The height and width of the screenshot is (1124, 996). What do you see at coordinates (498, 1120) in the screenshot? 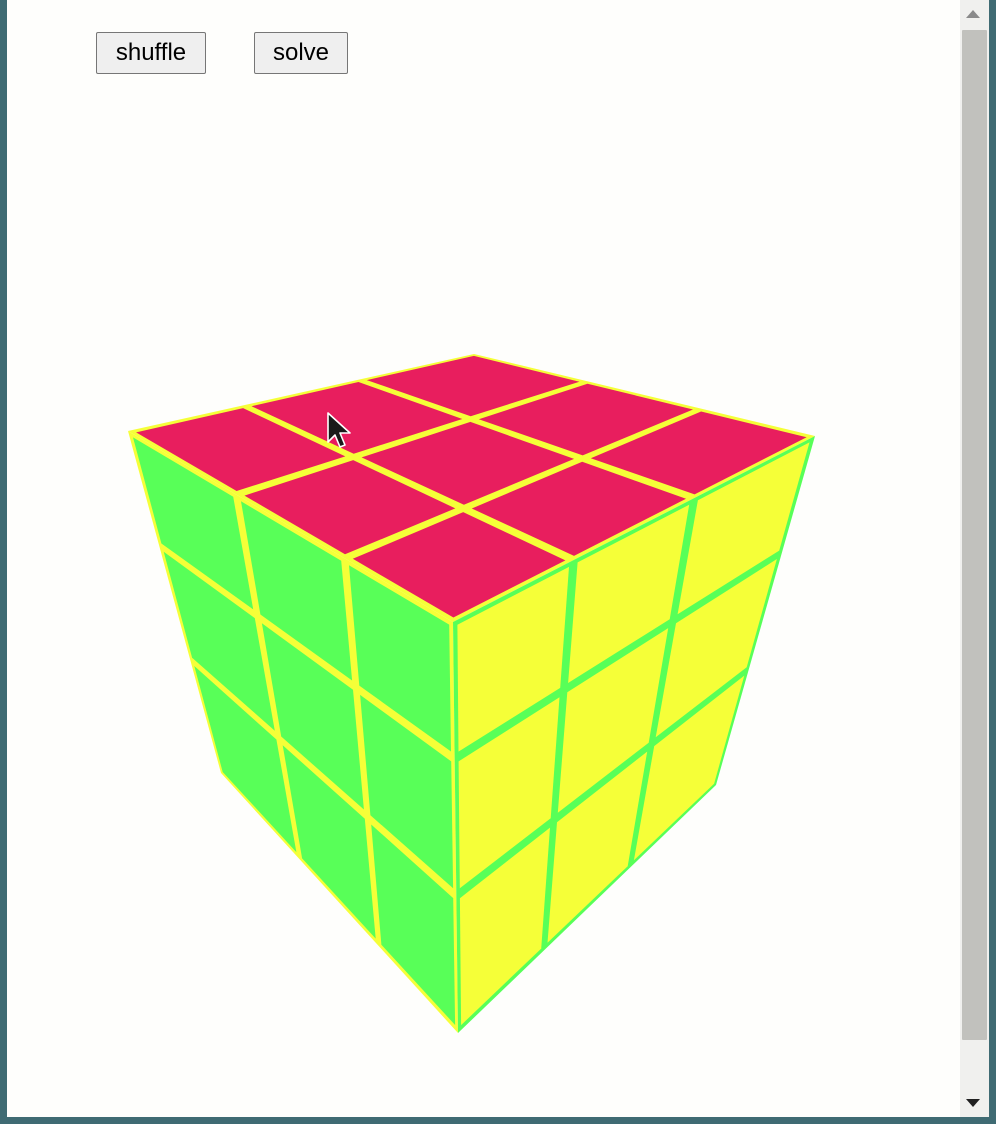
I see `window-border-bottom` at bounding box center [498, 1120].